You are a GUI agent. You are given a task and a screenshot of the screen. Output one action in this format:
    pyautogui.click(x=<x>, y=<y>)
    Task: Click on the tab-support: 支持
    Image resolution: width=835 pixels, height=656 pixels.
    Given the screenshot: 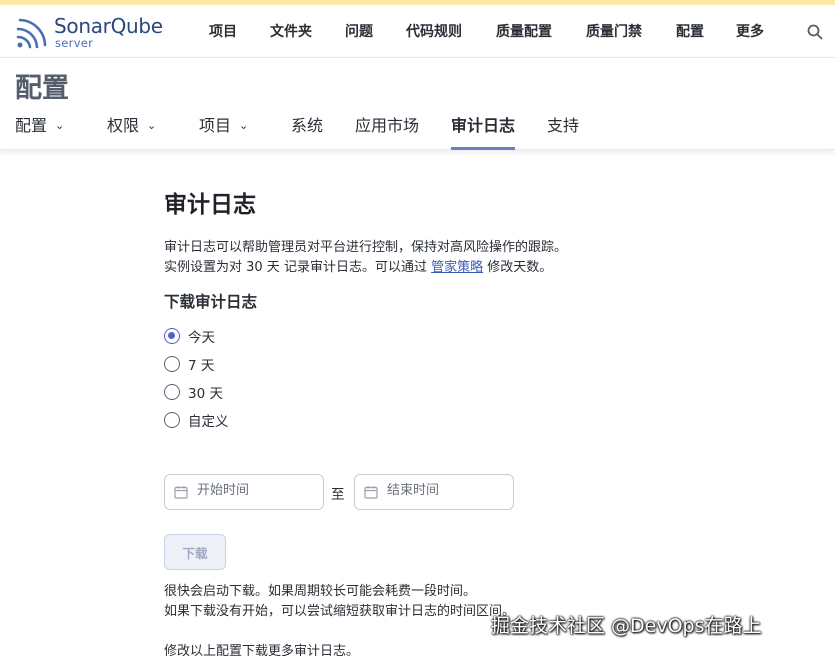 What is the action you would take?
    pyautogui.click(x=563, y=131)
    